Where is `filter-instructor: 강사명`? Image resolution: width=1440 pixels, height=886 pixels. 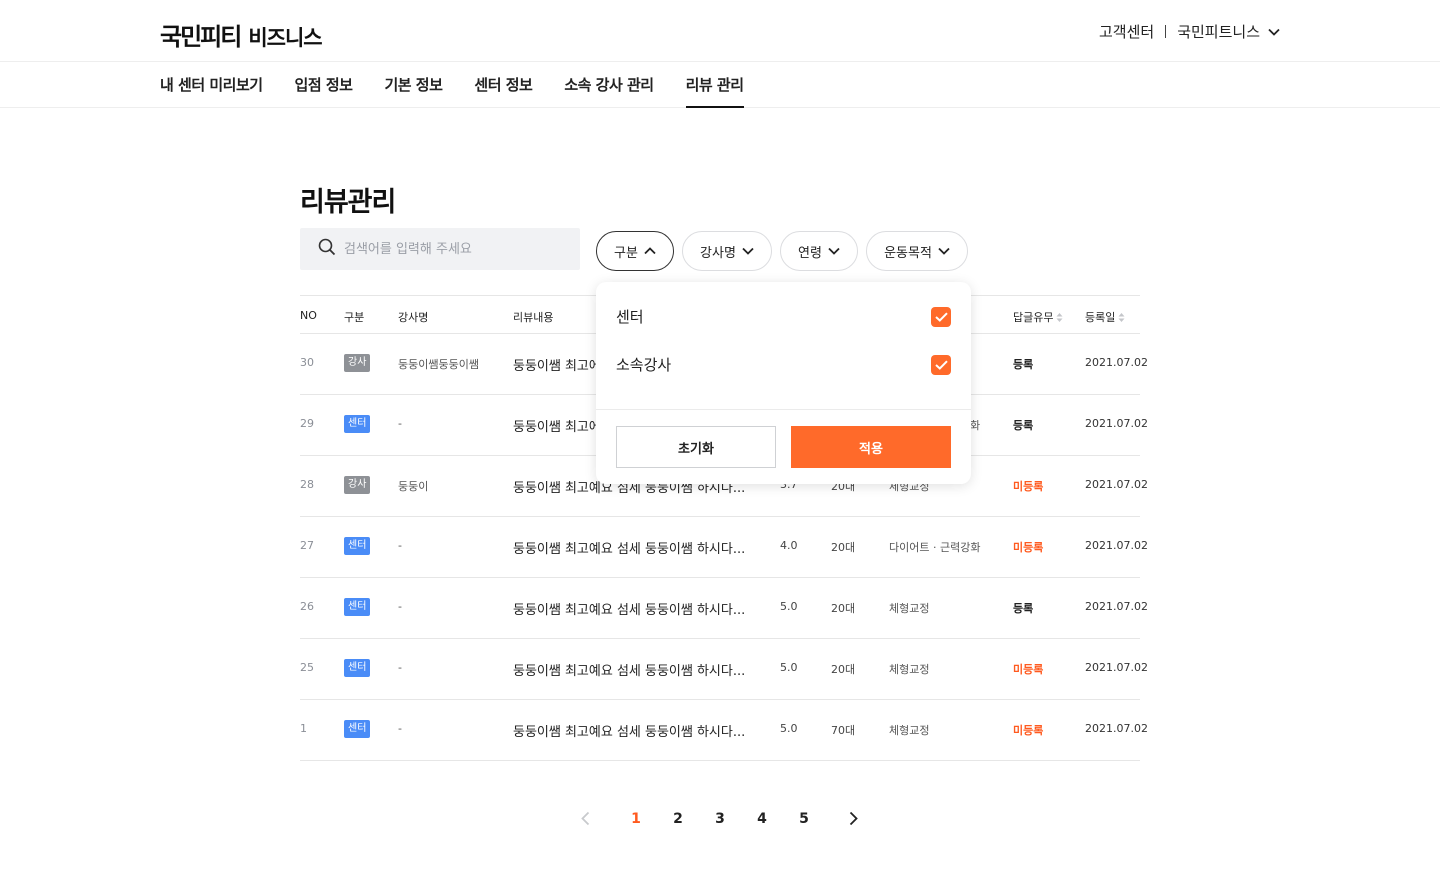
filter-instructor: 강사명 is located at coordinates (727, 251).